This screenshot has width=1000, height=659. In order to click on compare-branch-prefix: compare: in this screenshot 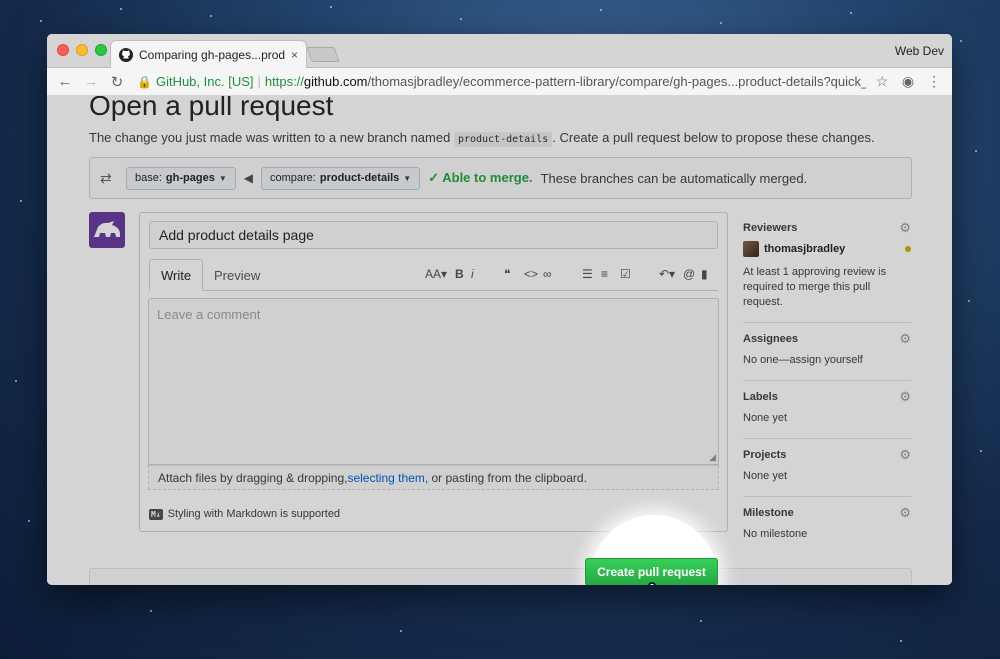, I will do `click(292, 178)`.